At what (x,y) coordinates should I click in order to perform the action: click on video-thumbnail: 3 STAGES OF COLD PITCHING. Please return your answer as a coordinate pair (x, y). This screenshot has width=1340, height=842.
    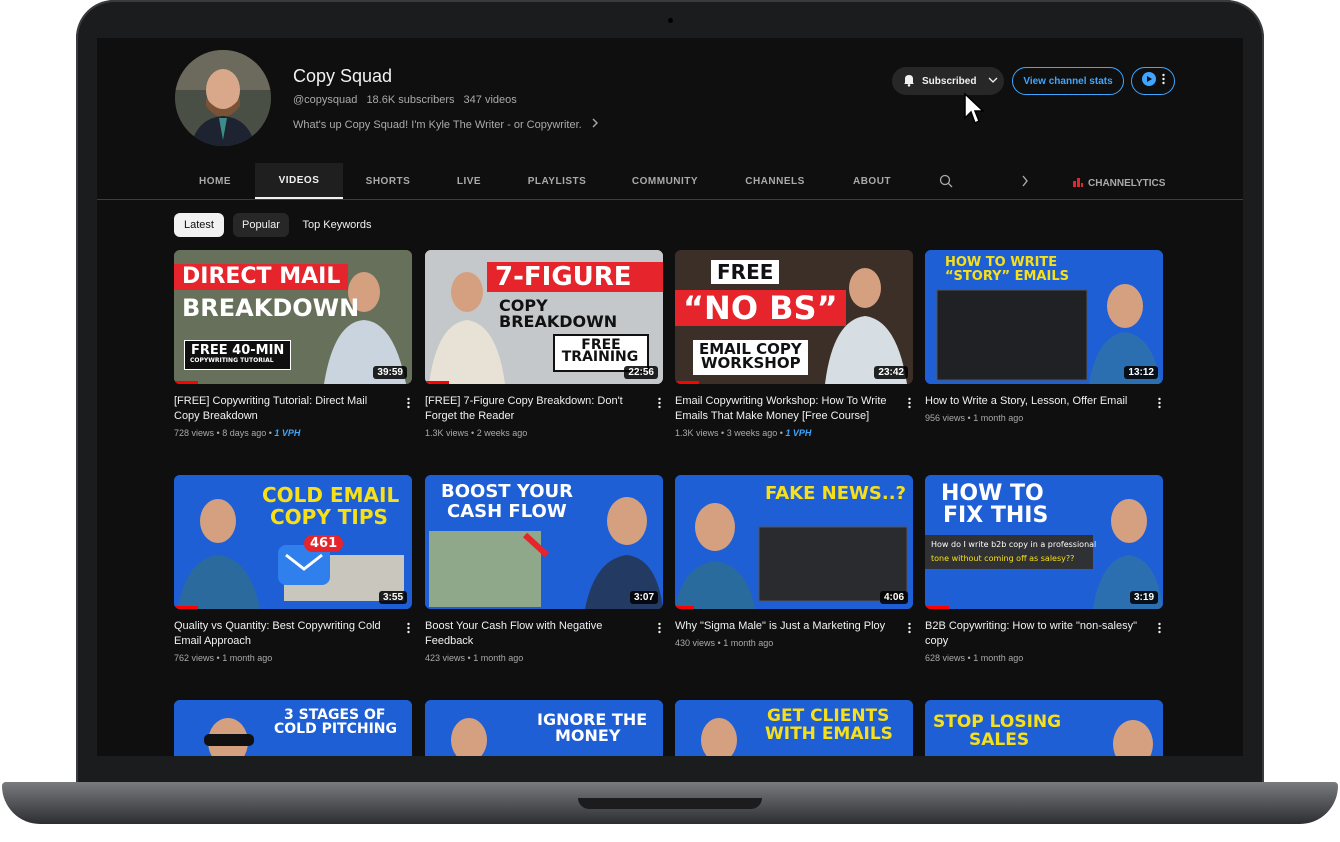
    Looking at the image, I should click on (293, 728).